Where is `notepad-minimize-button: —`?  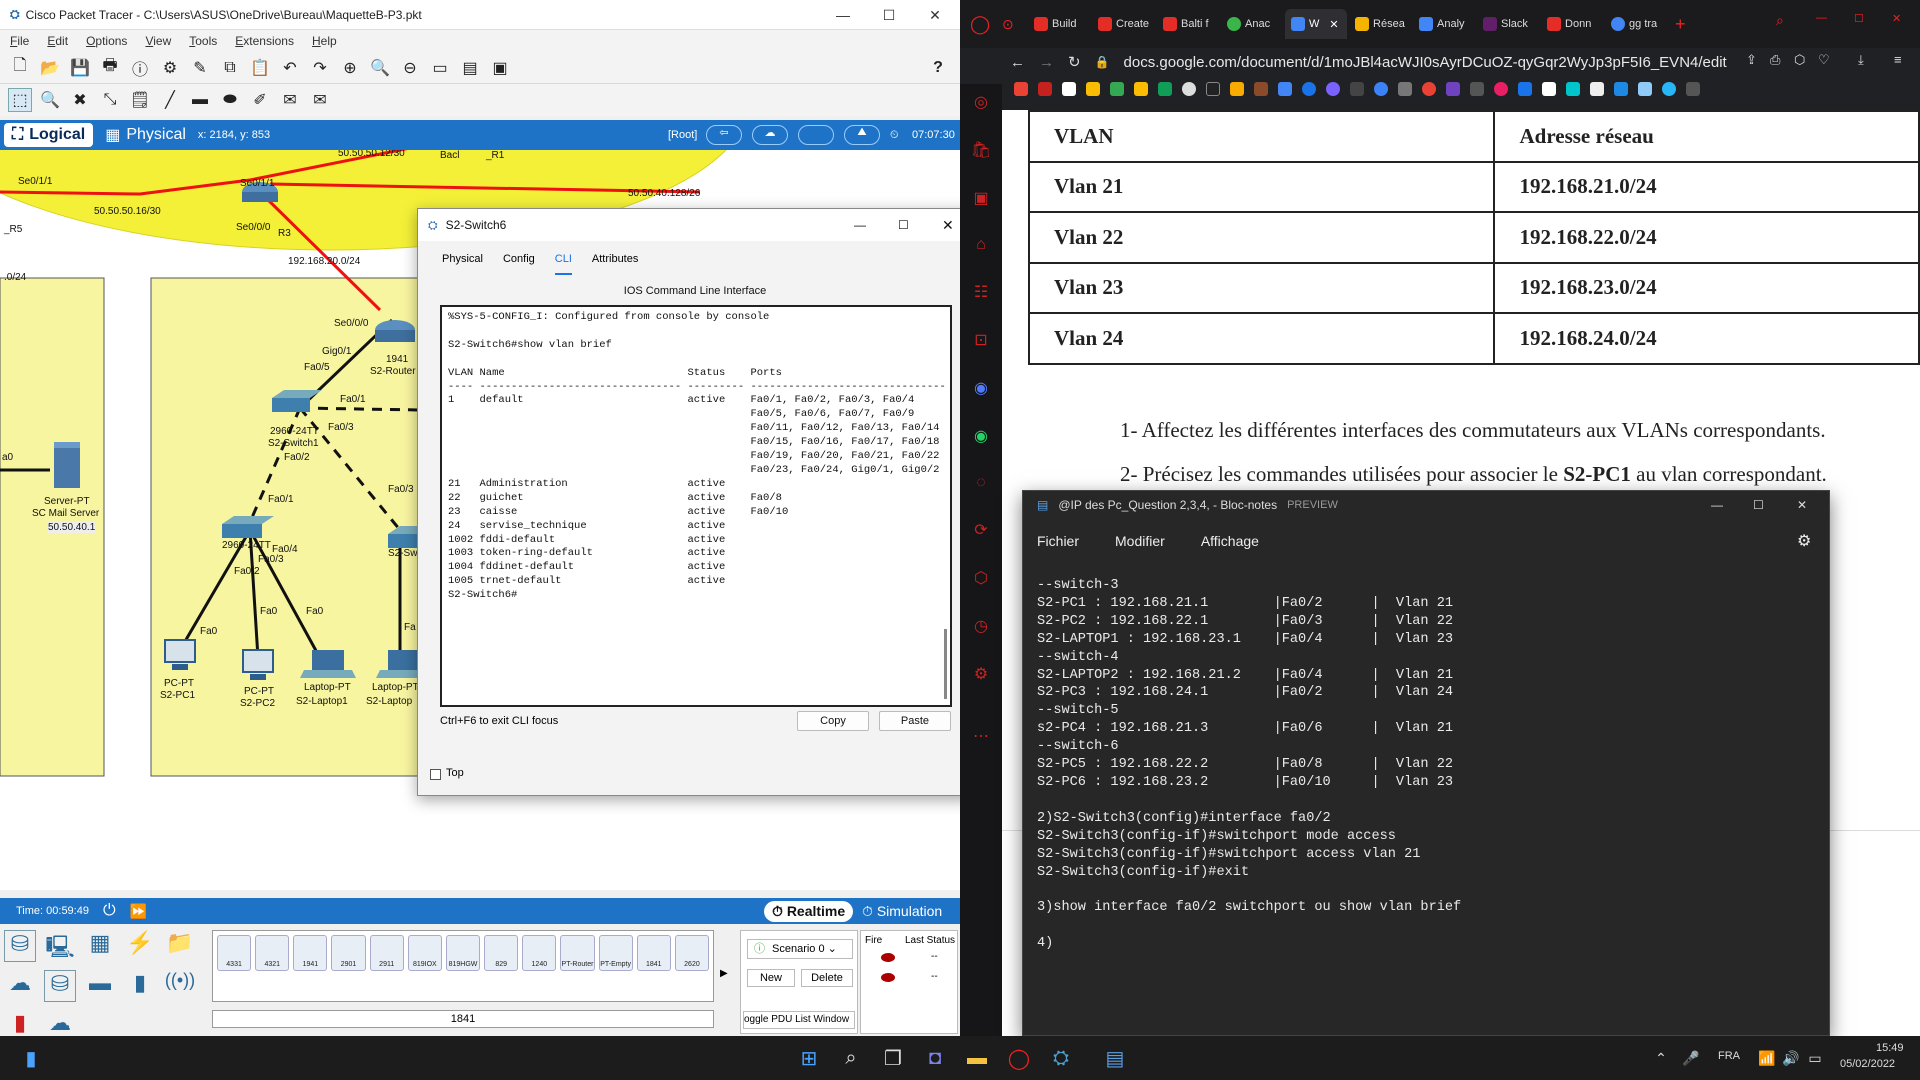
notepad-minimize-button: — is located at coordinates (1717, 505).